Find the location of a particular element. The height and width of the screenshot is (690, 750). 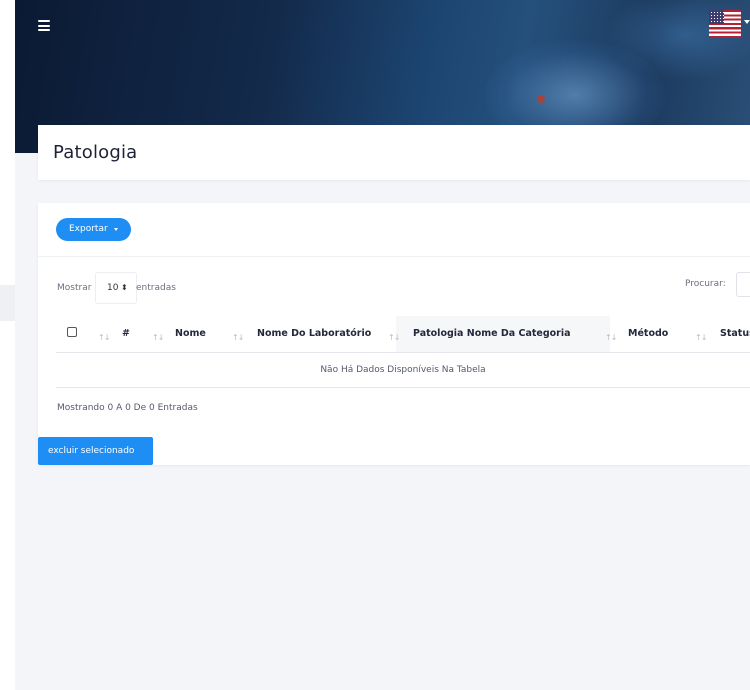

hamburger-icon is located at coordinates (44, 26).